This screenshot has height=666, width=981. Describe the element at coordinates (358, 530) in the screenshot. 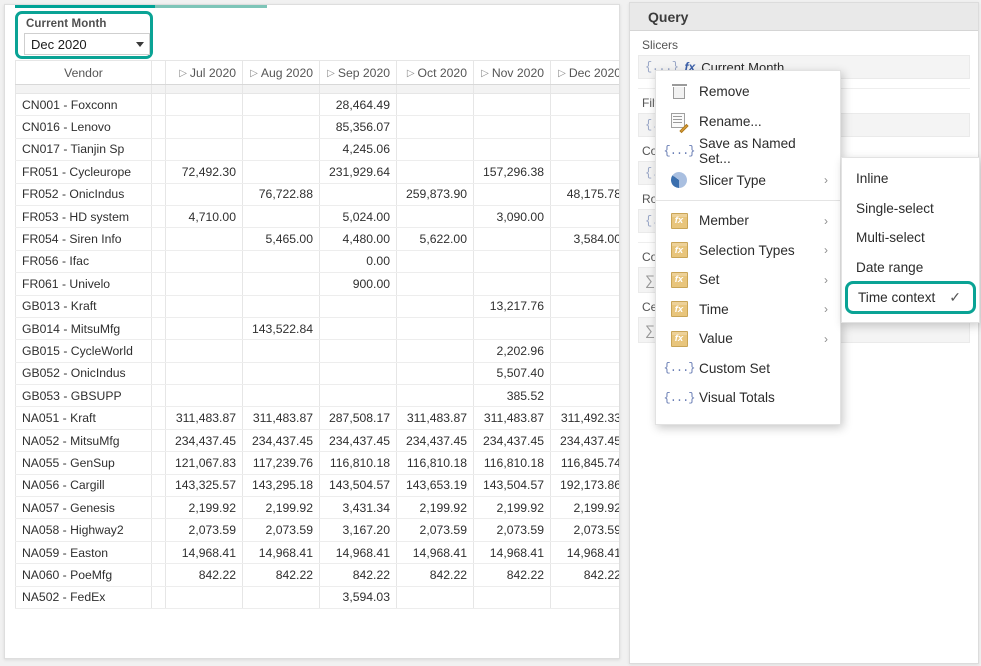

I see `value-cell: 3,167.20` at that location.